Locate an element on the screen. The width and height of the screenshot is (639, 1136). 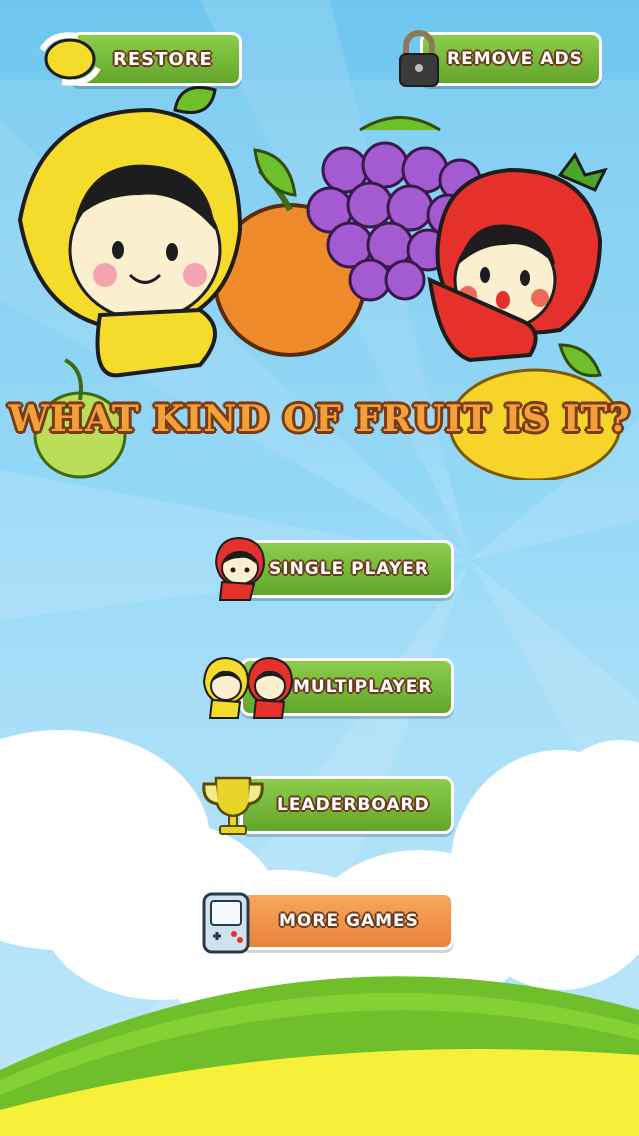
single-player-label: SINGLE PLAYER is located at coordinates (349, 569).